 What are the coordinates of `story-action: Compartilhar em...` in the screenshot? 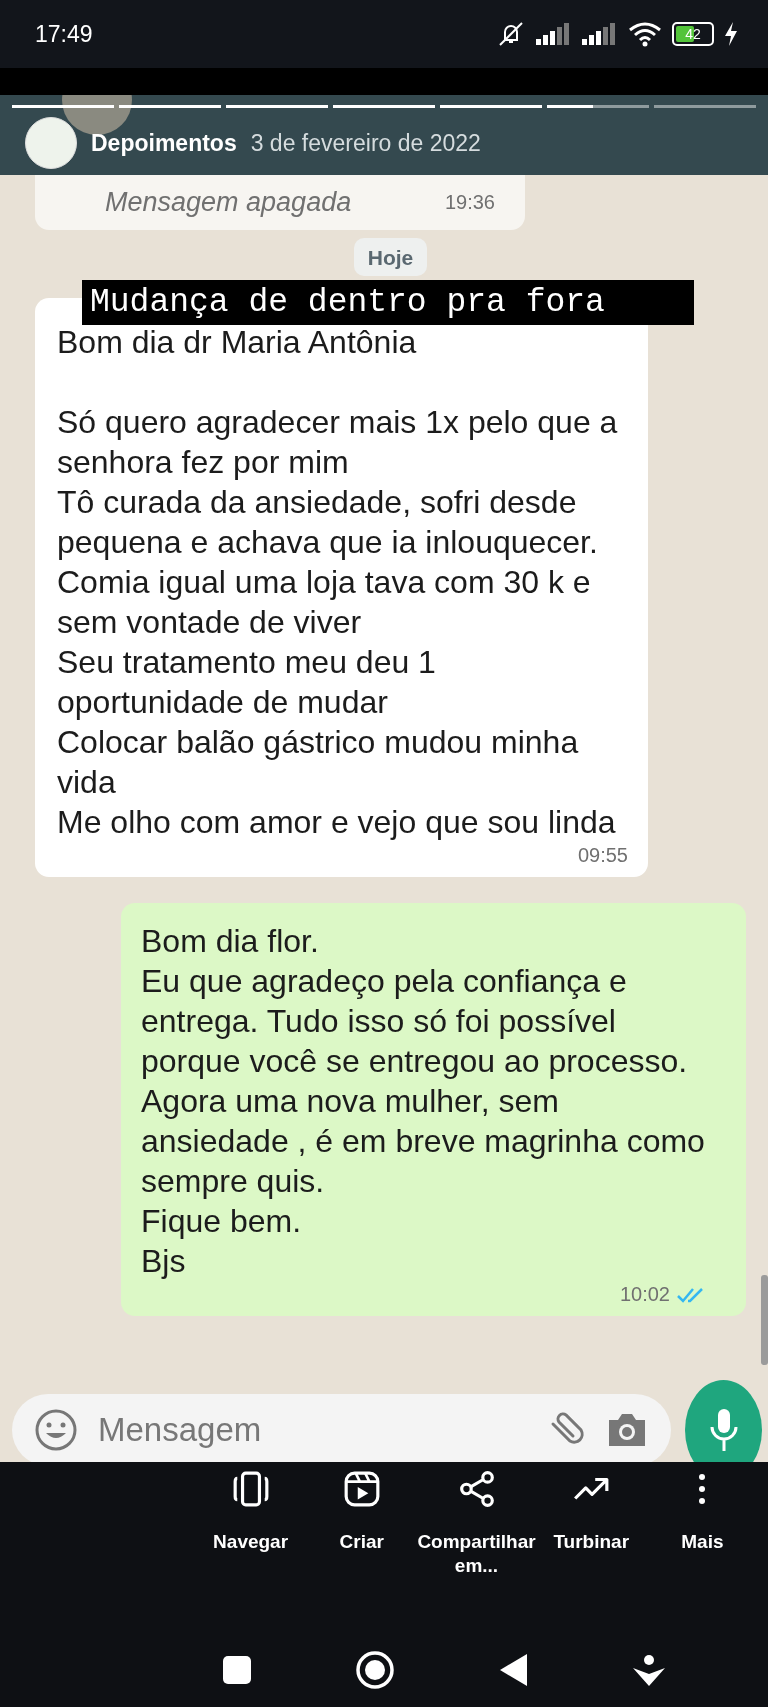 It's located at (476, 1547).